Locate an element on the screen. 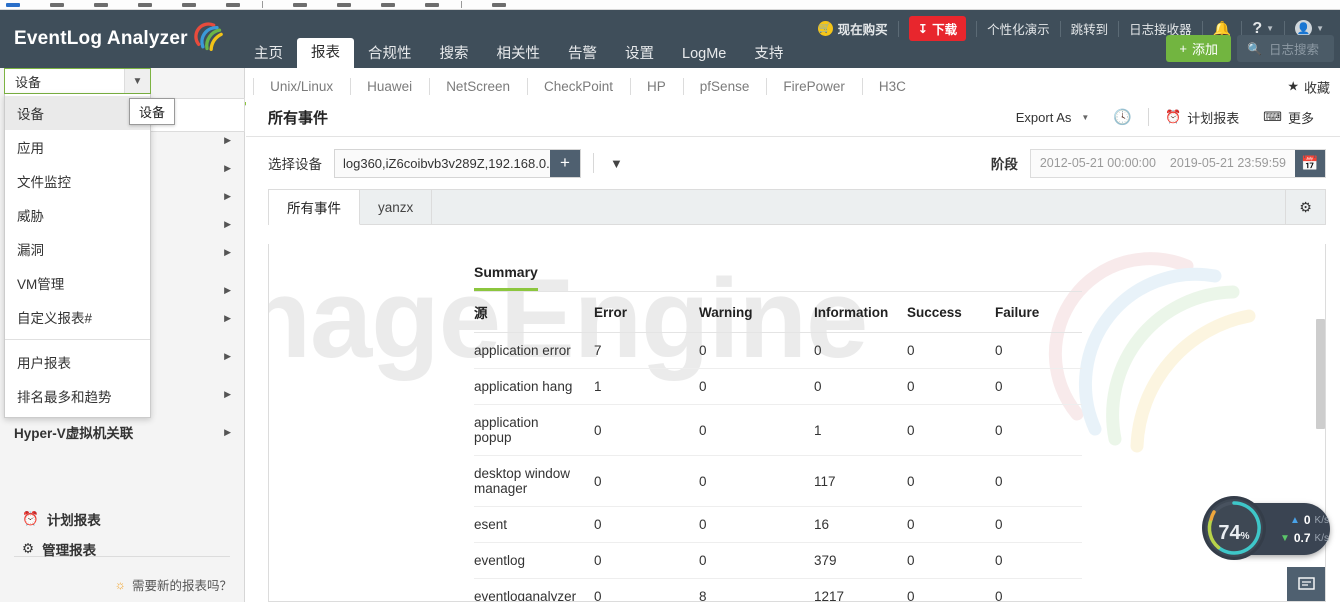 Image resolution: width=1340 pixels, height=602 pixels. log-search-box: 🔍 日志搜索 is located at coordinates (1285, 48).